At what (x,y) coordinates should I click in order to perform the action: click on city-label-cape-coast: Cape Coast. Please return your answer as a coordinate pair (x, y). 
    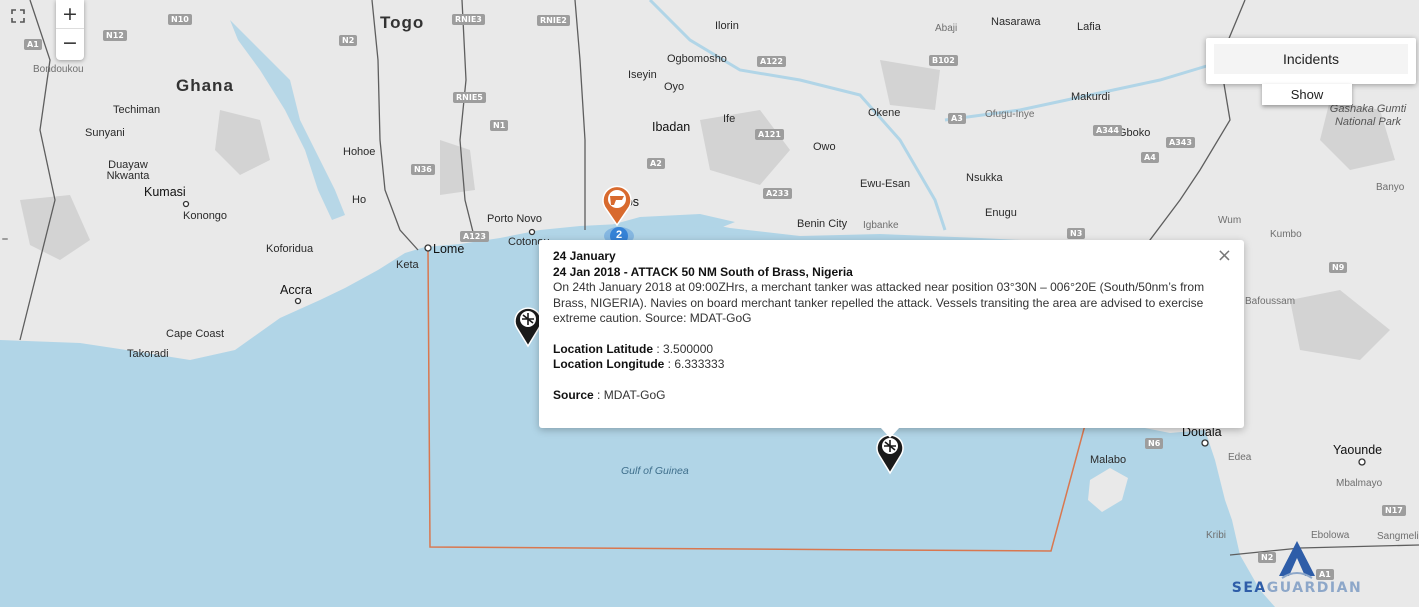
    Looking at the image, I should click on (195, 334).